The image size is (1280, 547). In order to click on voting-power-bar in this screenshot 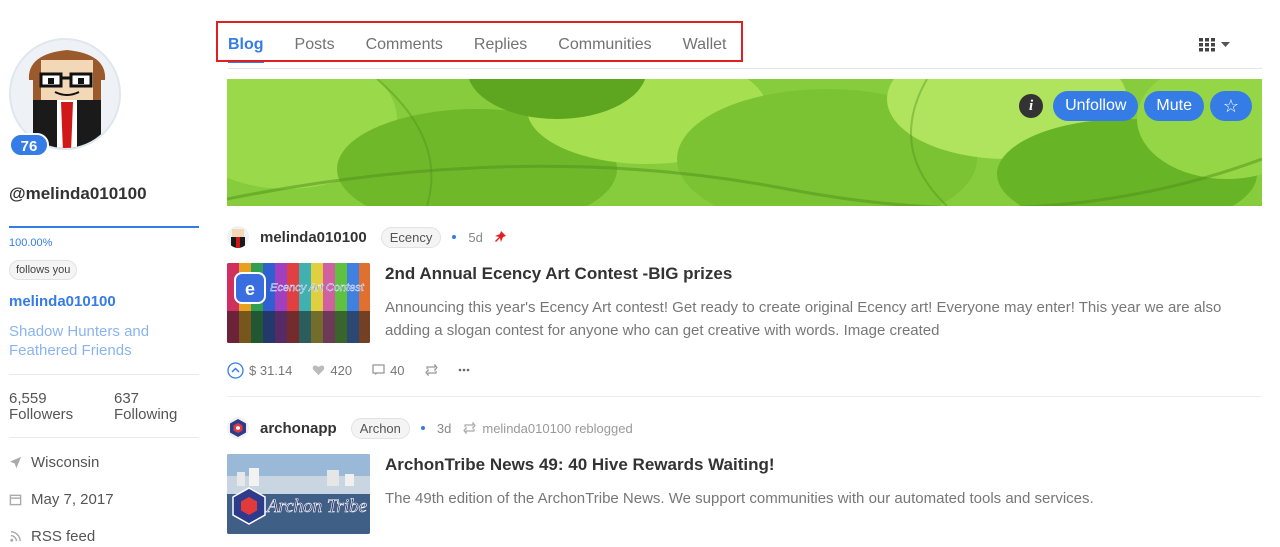, I will do `click(104, 227)`.